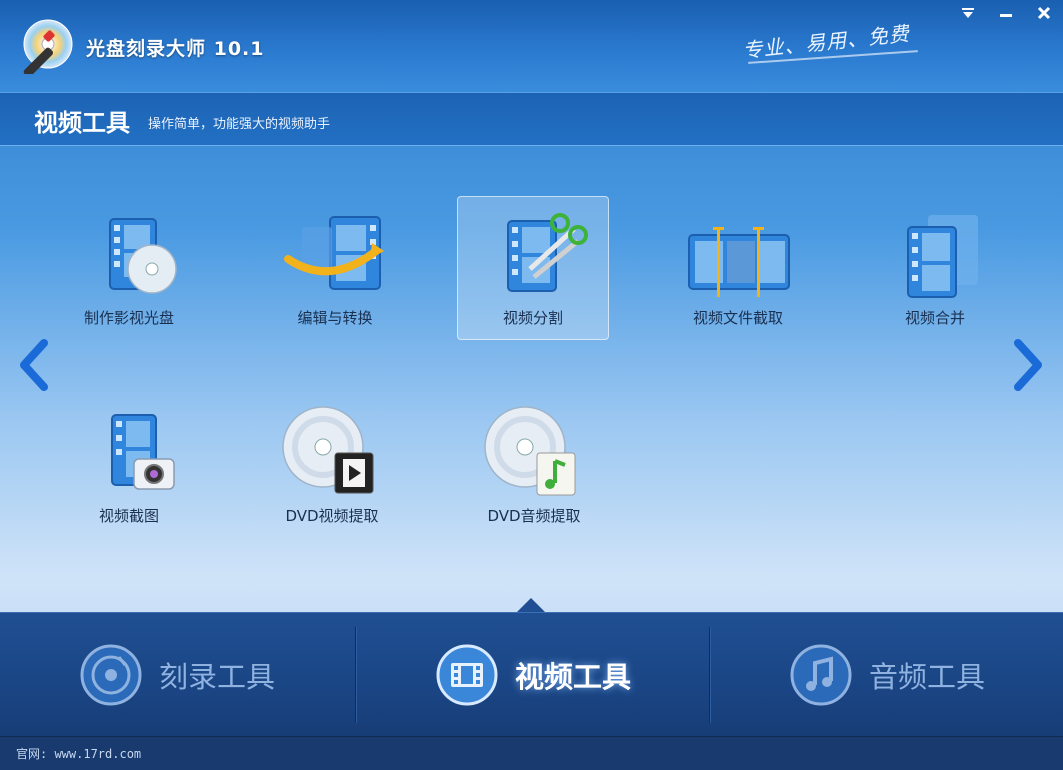 This screenshot has width=1063, height=770. Describe the element at coordinates (1006, 15) in the screenshot. I see `minimize-icon` at that location.